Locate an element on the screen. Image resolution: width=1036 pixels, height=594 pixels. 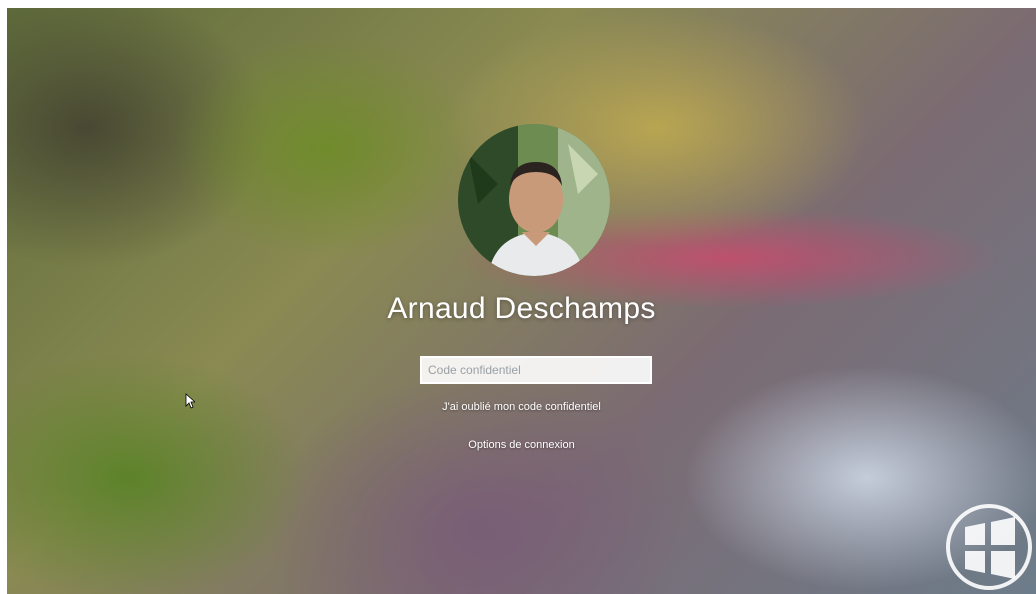
mouse-pointer-icon is located at coordinates (191, 403).